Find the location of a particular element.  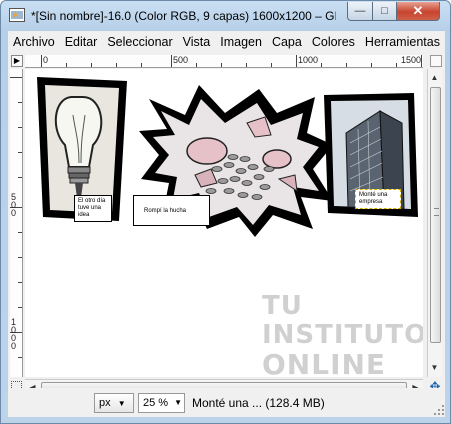

status-message: Monté una ... (128.4 MB) is located at coordinates (258, 403).